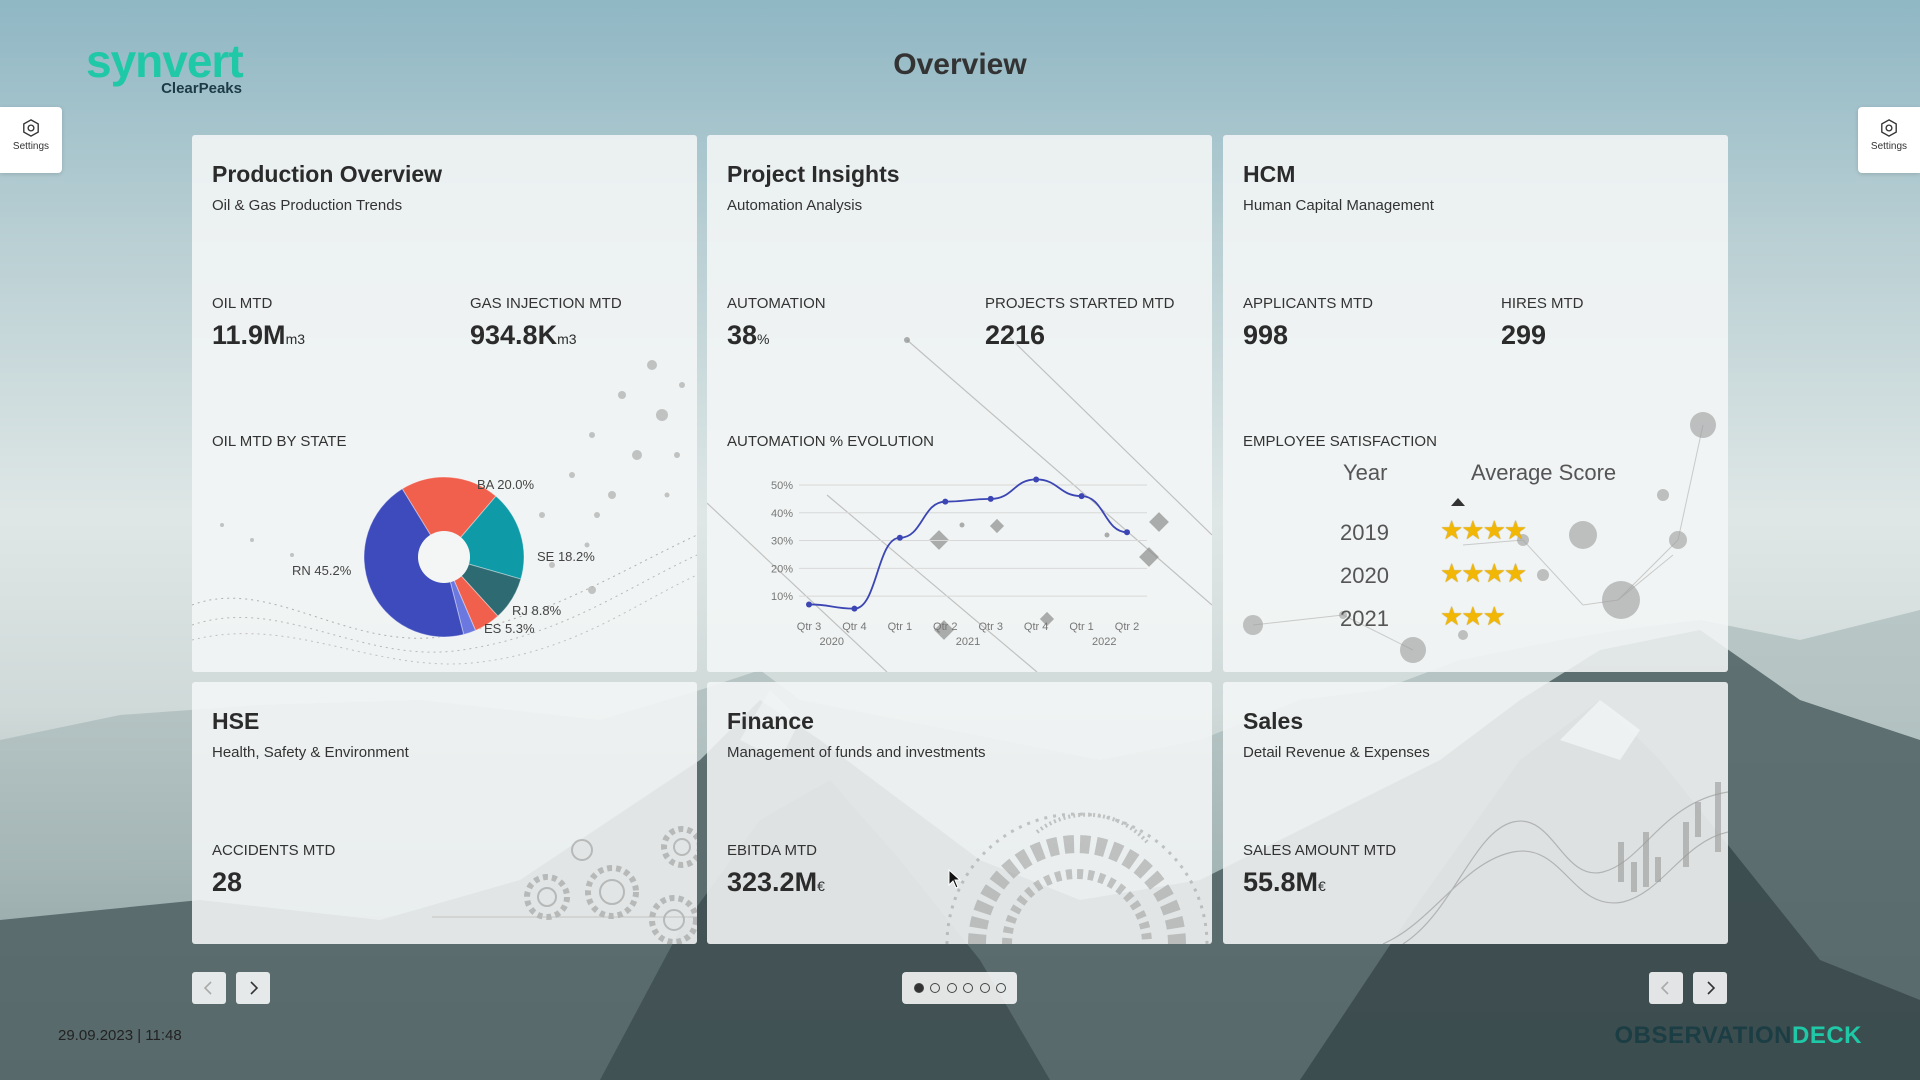 This screenshot has width=1920, height=1080. I want to click on next-page-button-right, so click(1710, 988).